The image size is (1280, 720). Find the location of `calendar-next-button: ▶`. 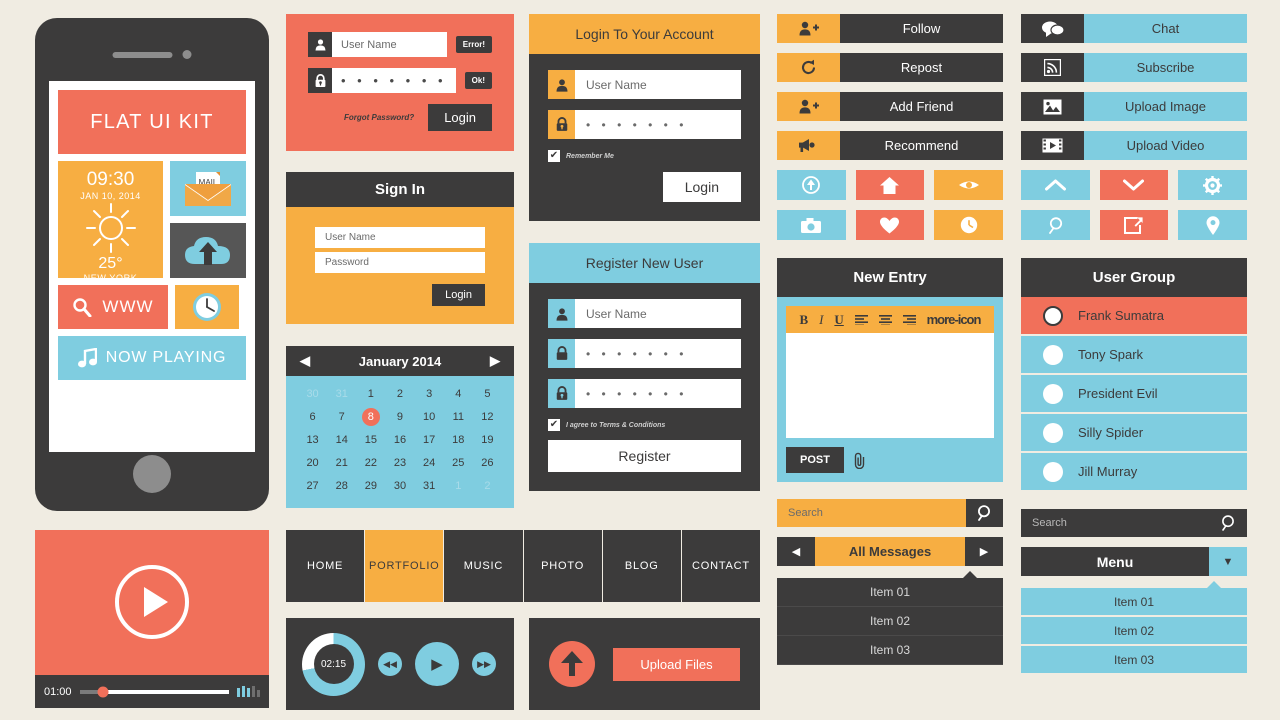

calendar-next-button: ▶ is located at coordinates (495, 361).